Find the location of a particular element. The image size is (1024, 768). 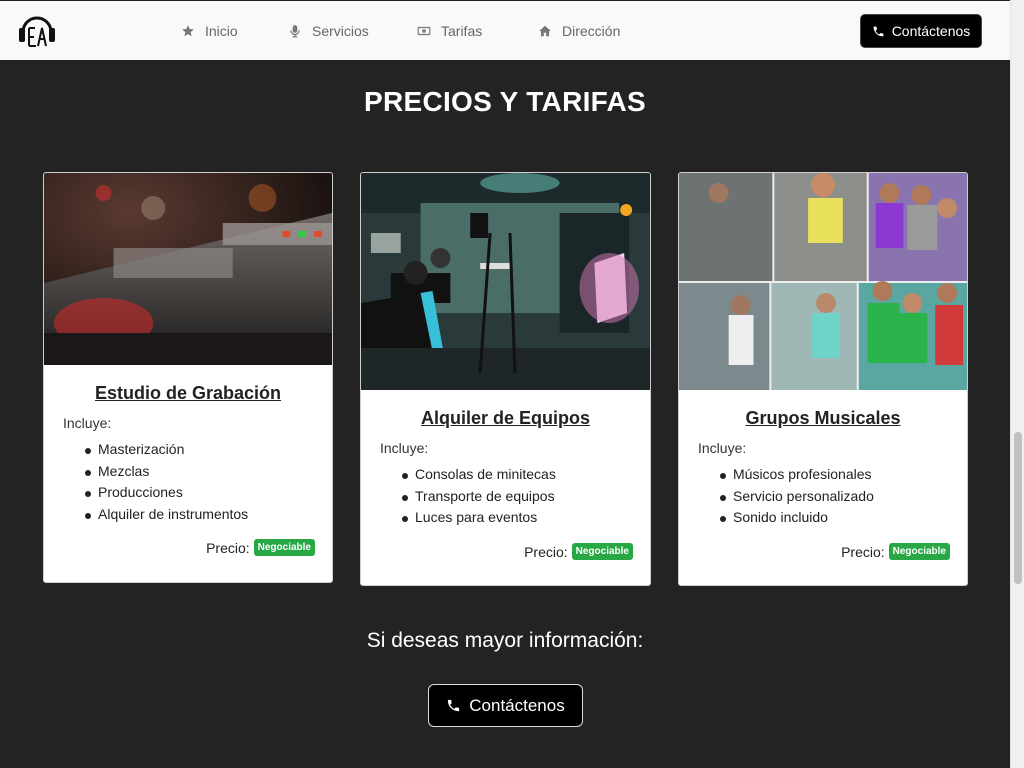

card-image-musicians-collage is located at coordinates (823, 281).